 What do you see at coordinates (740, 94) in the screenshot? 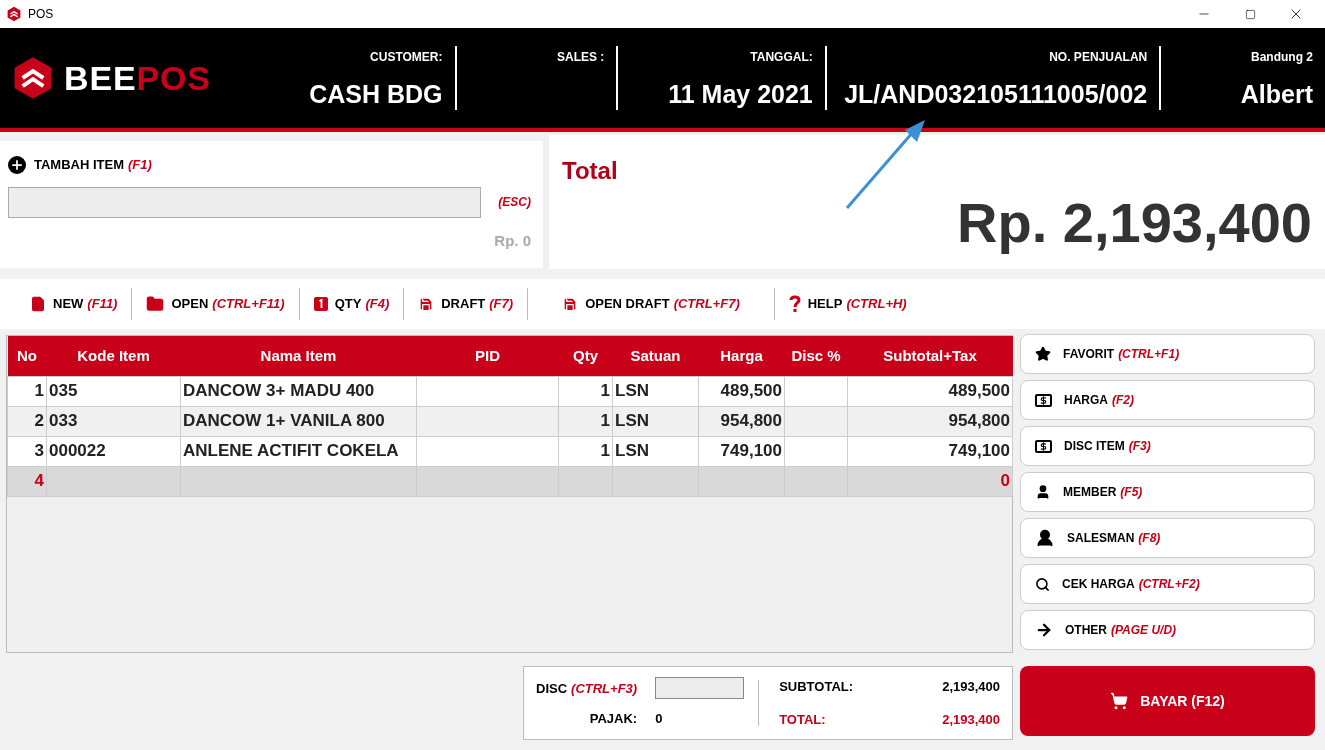
I see `header-value: 11 May 2021` at bounding box center [740, 94].